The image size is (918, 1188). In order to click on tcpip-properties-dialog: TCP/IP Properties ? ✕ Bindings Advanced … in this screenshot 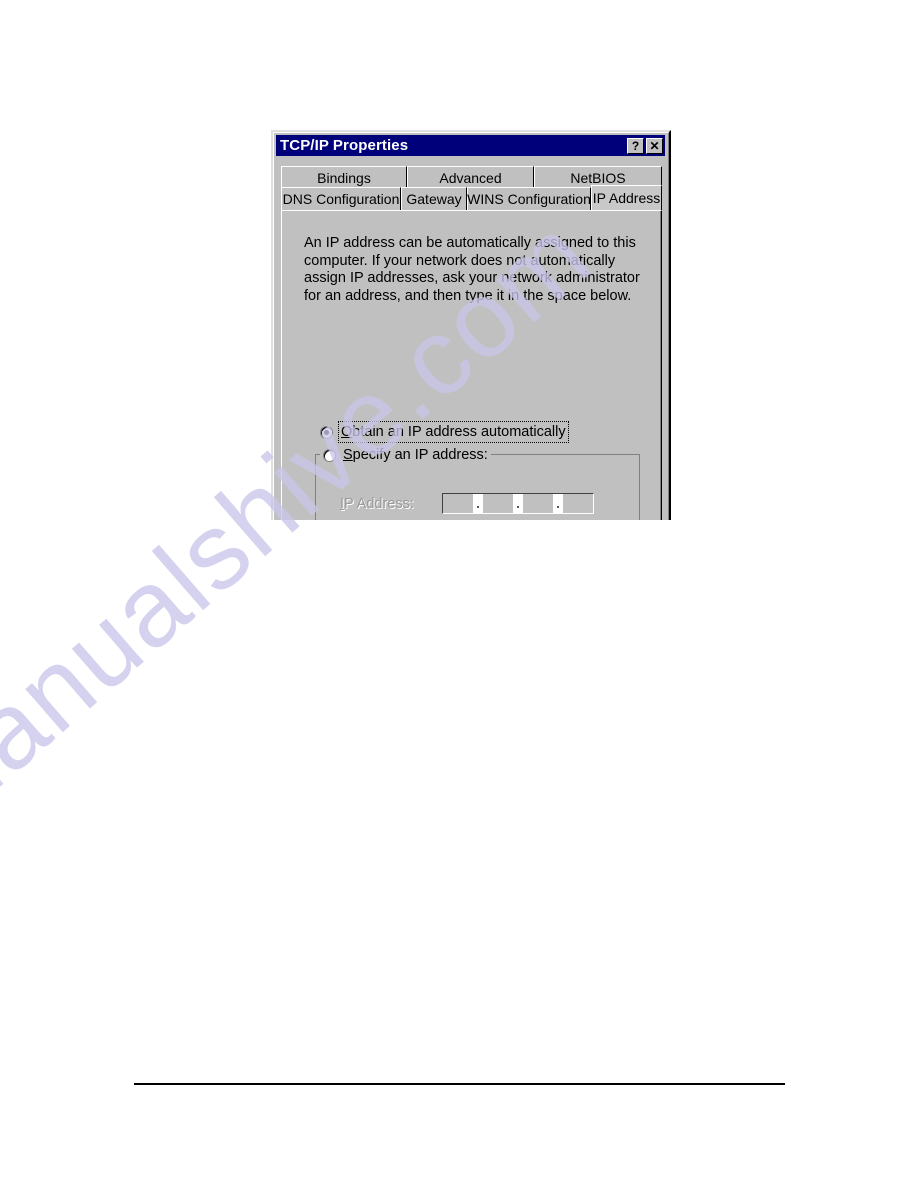, I will do `click(471, 325)`.